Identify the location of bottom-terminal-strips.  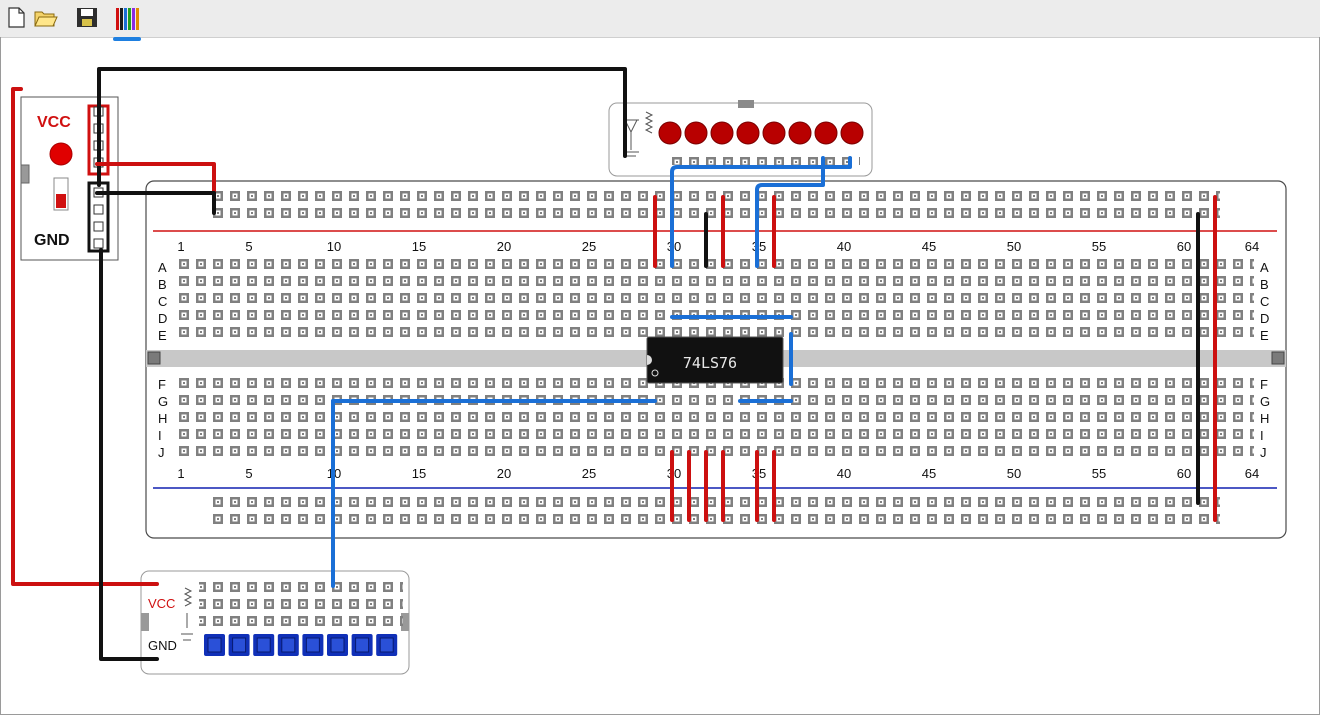
(714, 418).